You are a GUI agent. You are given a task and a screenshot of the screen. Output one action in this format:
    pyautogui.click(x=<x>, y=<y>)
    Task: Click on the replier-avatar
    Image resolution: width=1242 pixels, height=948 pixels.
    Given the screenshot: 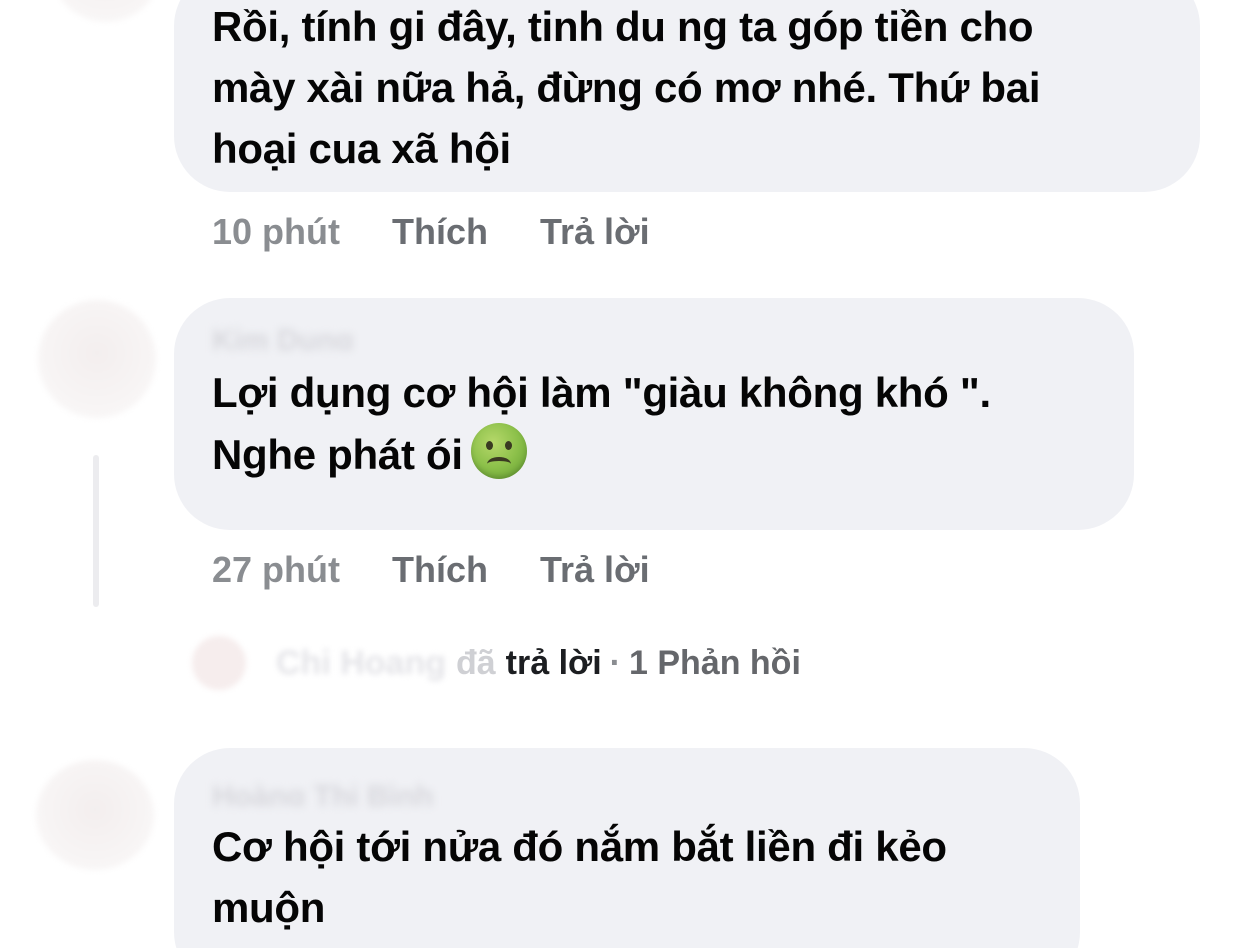 What is the action you would take?
    pyautogui.click(x=219, y=663)
    